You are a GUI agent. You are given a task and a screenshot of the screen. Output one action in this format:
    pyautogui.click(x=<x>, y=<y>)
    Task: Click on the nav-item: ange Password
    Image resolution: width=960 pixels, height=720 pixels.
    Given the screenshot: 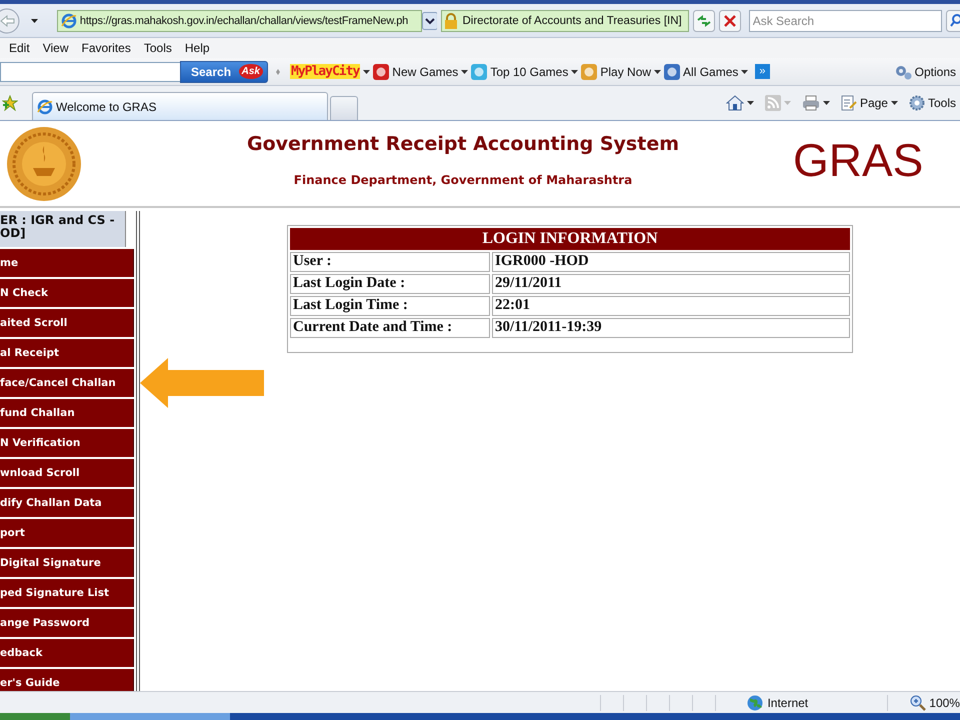 What is the action you would take?
    pyautogui.click(x=67, y=623)
    